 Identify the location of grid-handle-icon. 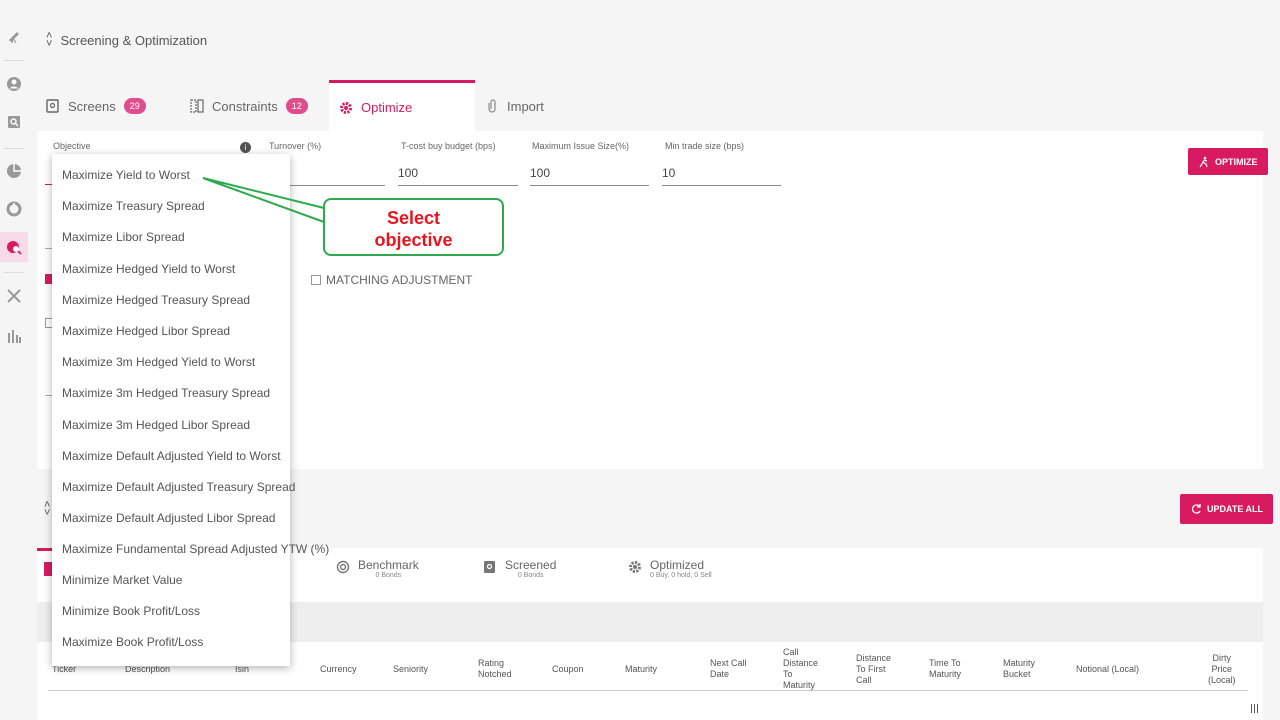
(1255, 708).